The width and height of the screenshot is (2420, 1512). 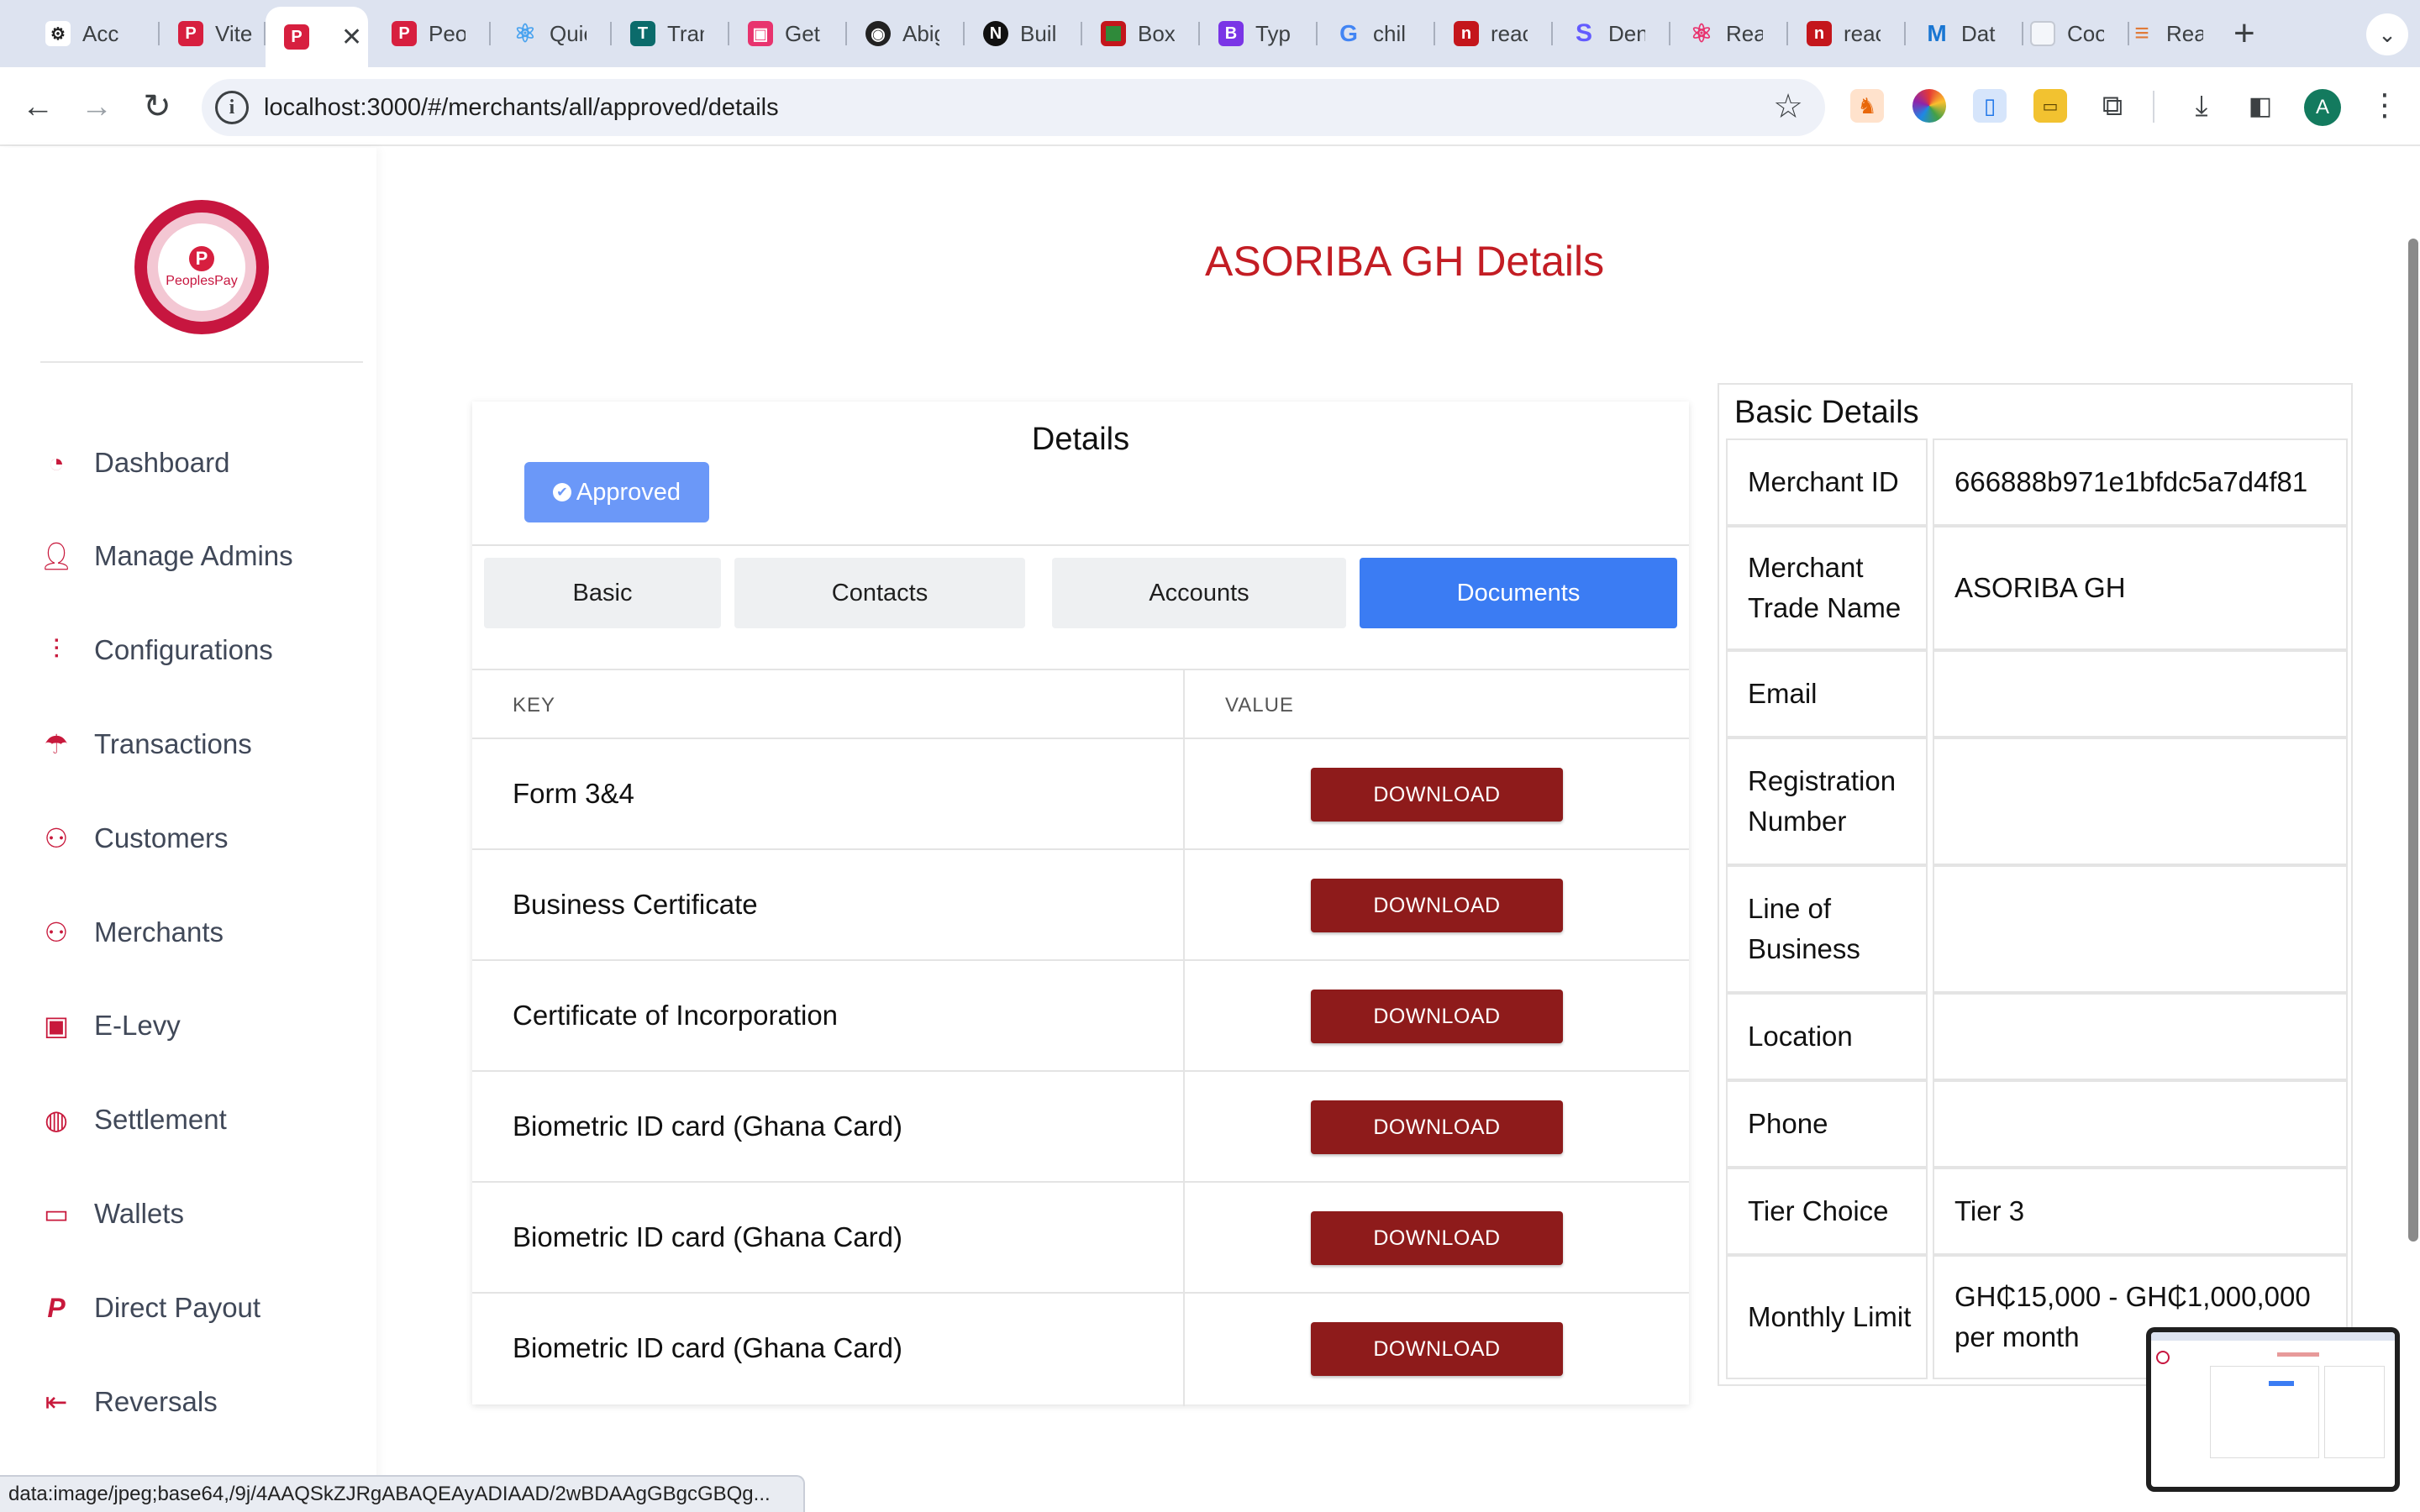 I want to click on detail-row-trade-name: Merchant Trade Name ASORIBA GH, so click(x=2037, y=588).